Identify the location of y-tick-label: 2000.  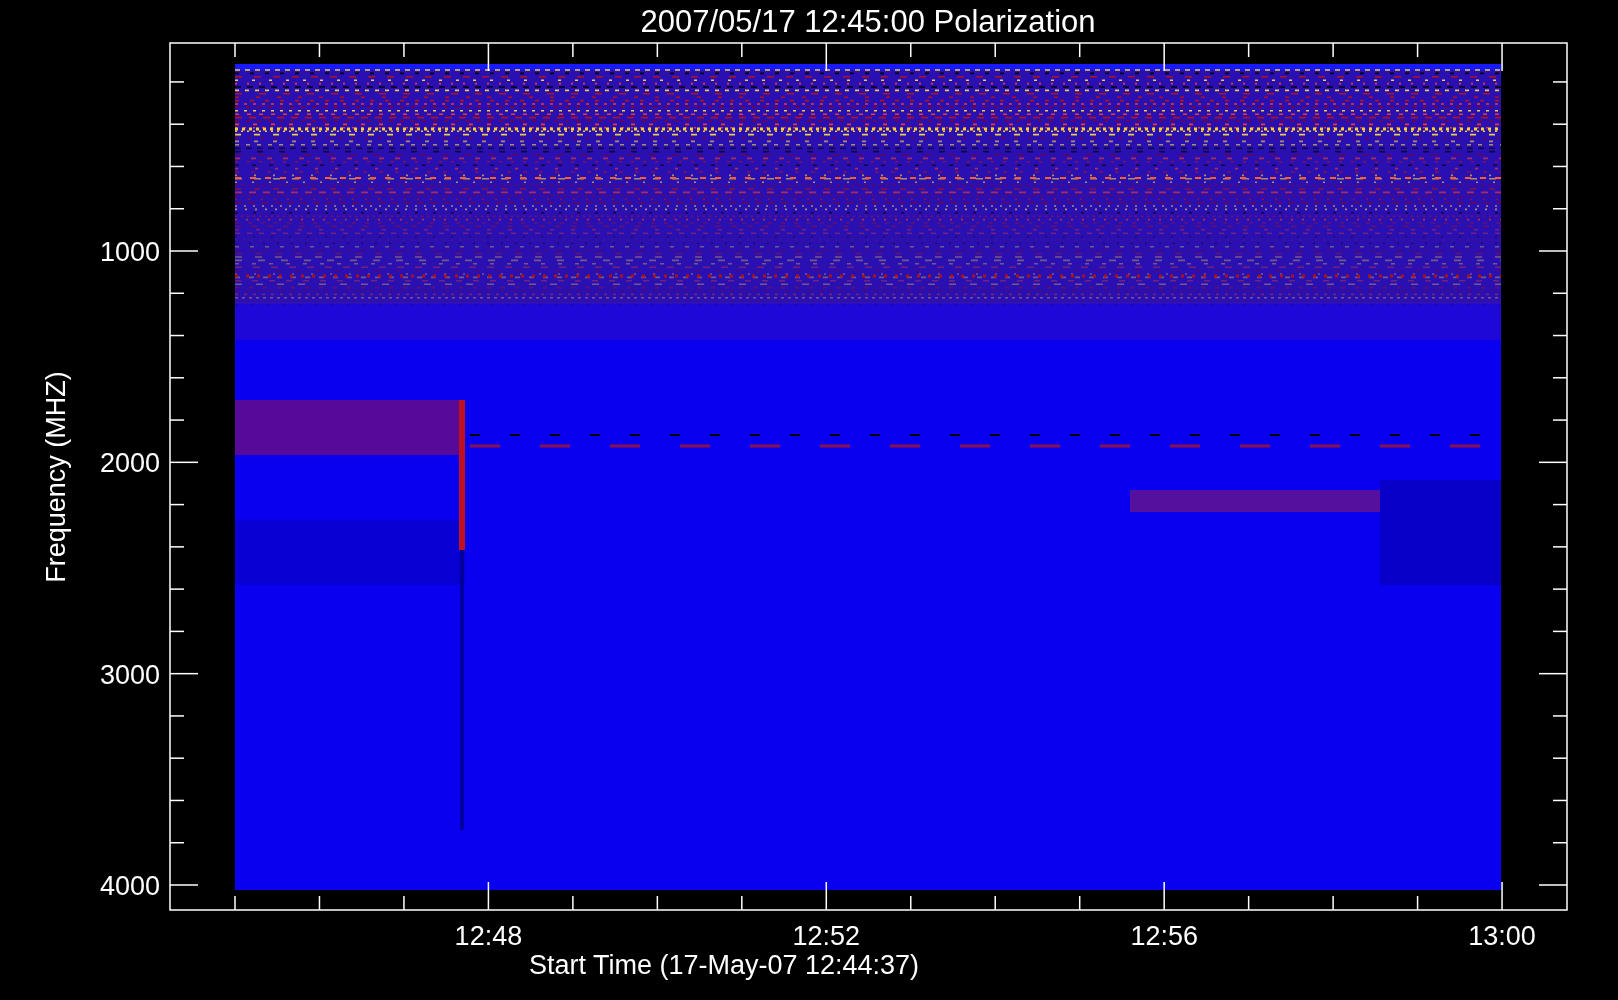
(129, 463).